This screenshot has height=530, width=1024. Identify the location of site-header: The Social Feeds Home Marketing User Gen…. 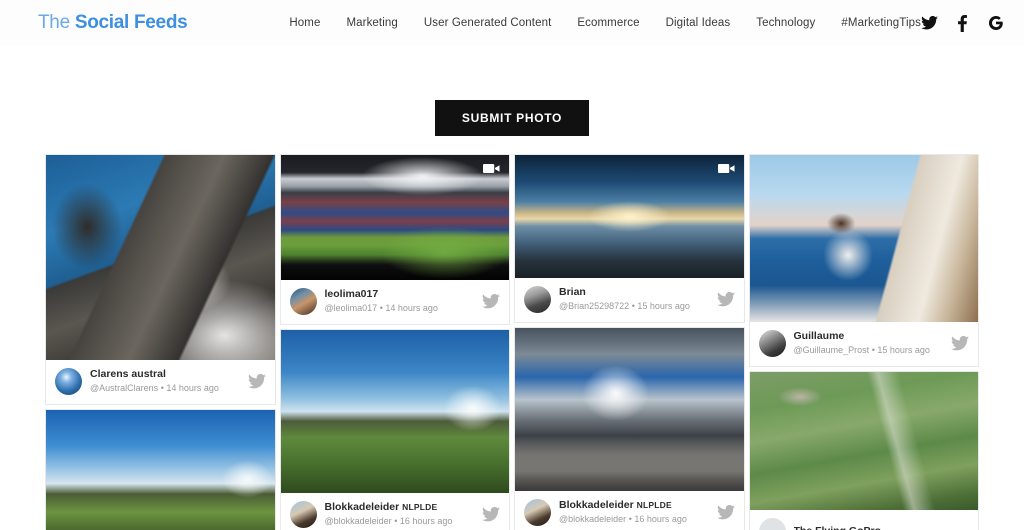
(512, 23).